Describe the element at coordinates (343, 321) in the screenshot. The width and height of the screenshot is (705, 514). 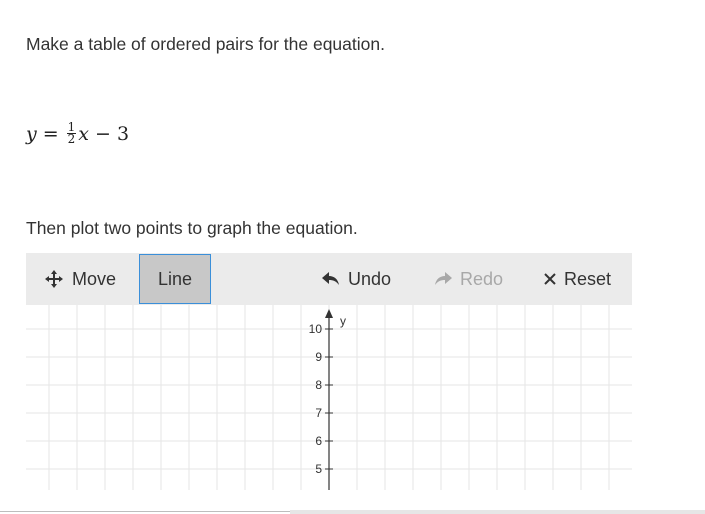
I see `y-axis-label: y` at that location.